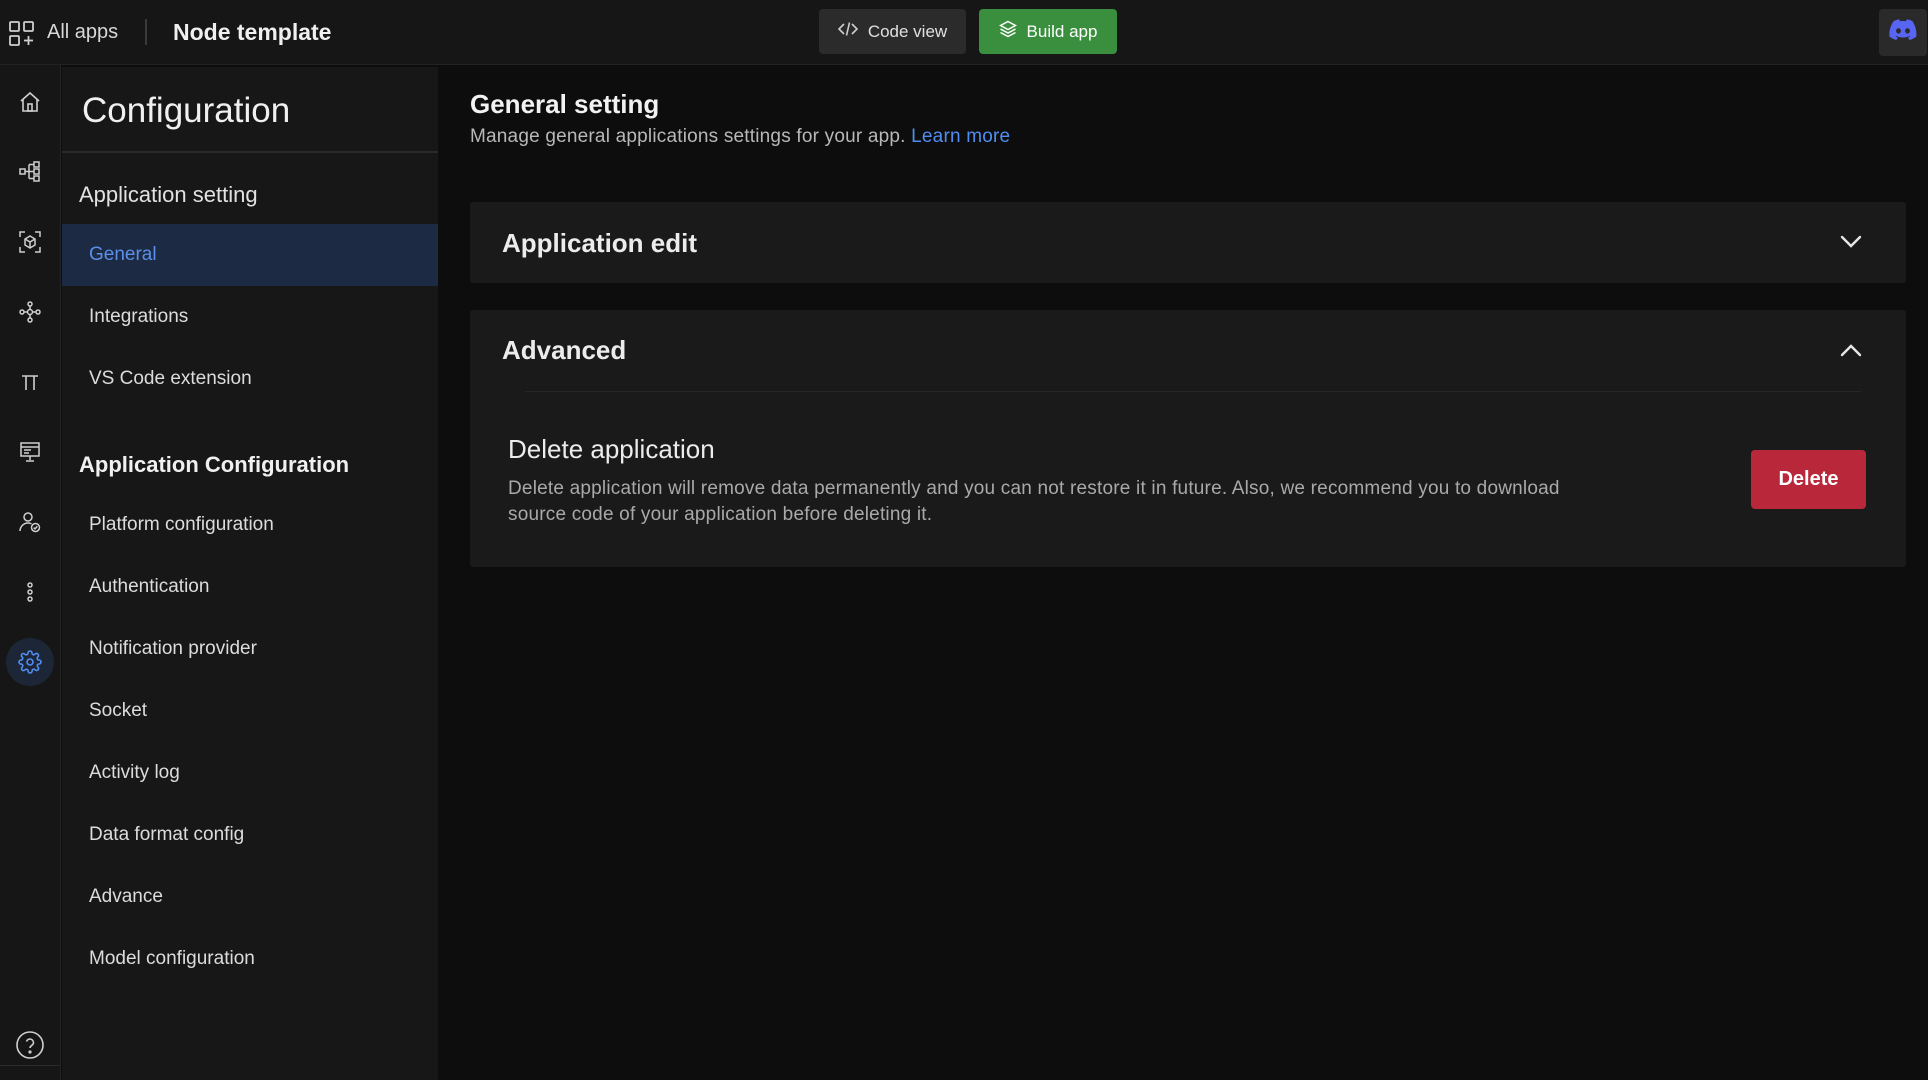 Image resolution: width=1928 pixels, height=1080 pixels. I want to click on title-divider, so click(250, 152).